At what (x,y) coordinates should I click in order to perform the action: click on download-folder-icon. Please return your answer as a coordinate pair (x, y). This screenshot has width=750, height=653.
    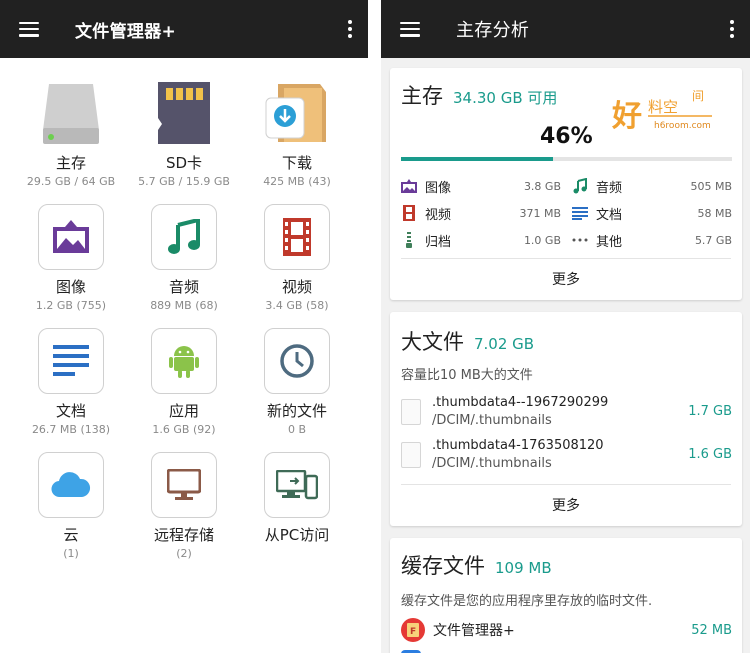
    Looking at the image, I should click on (297, 113).